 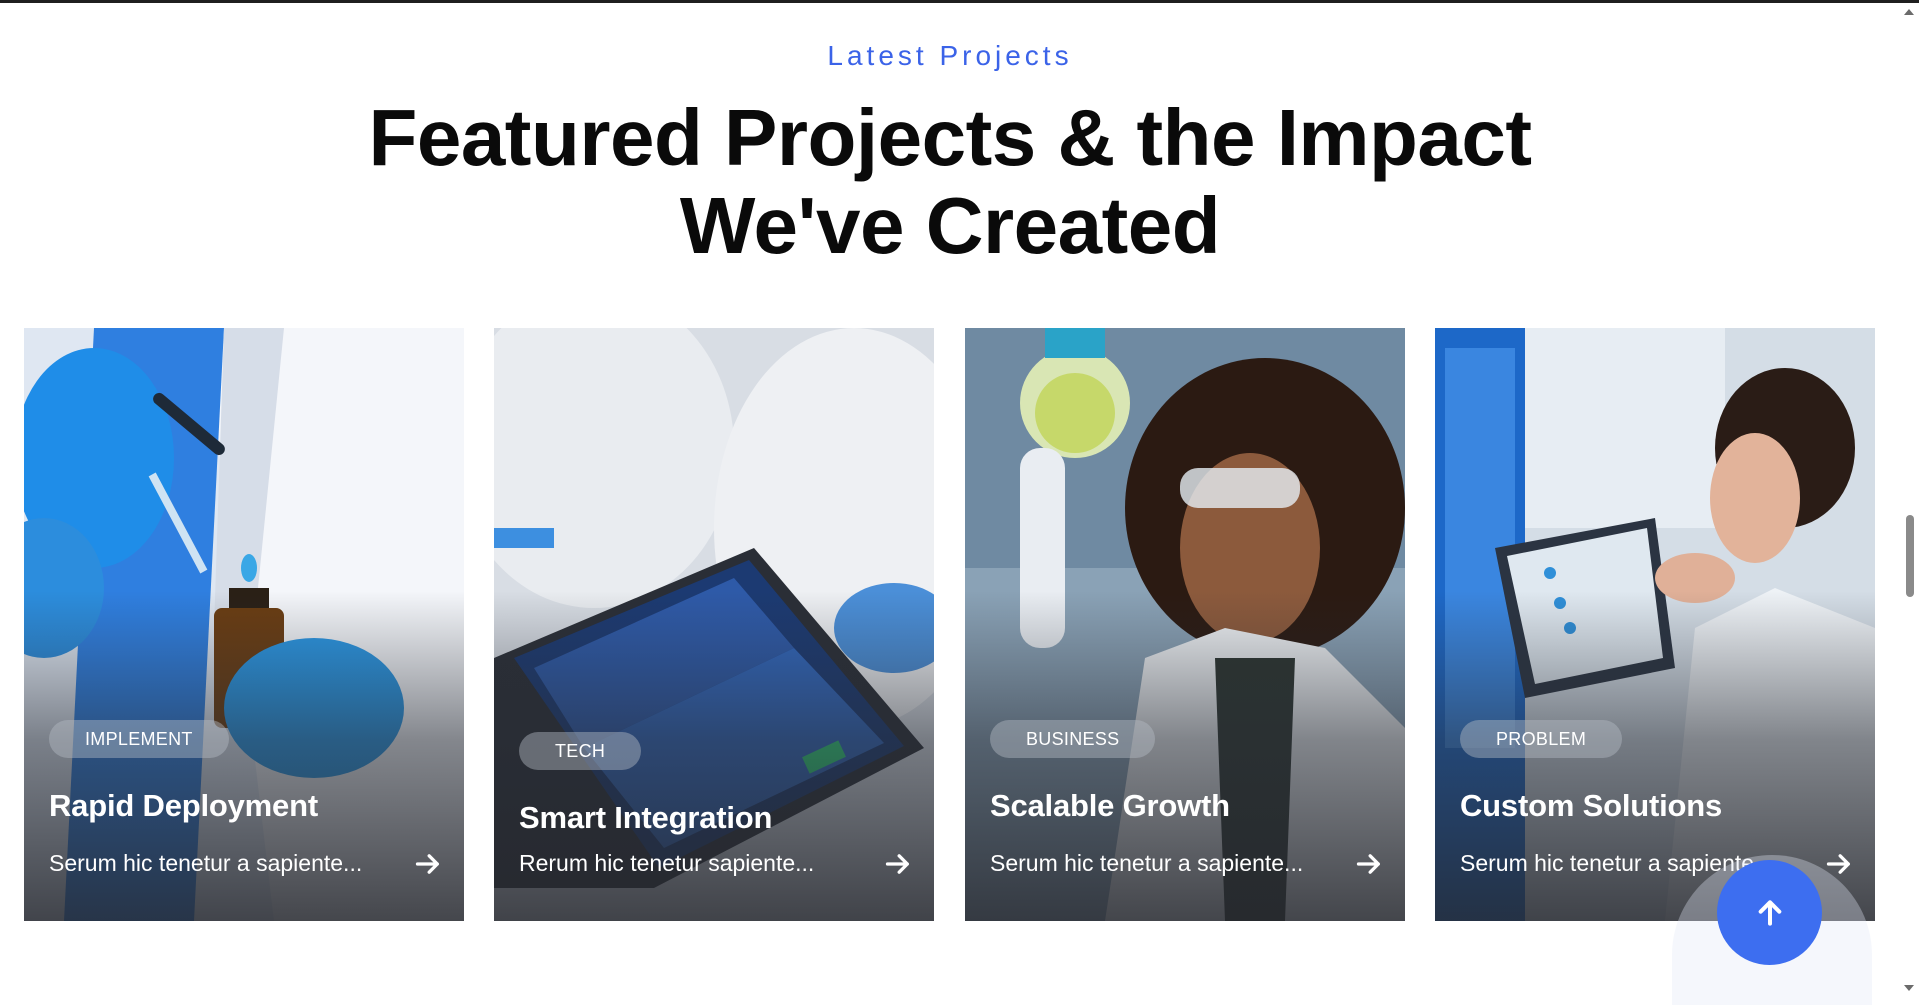 I want to click on section-eyebrow: Latest Projects, so click(x=950, y=55).